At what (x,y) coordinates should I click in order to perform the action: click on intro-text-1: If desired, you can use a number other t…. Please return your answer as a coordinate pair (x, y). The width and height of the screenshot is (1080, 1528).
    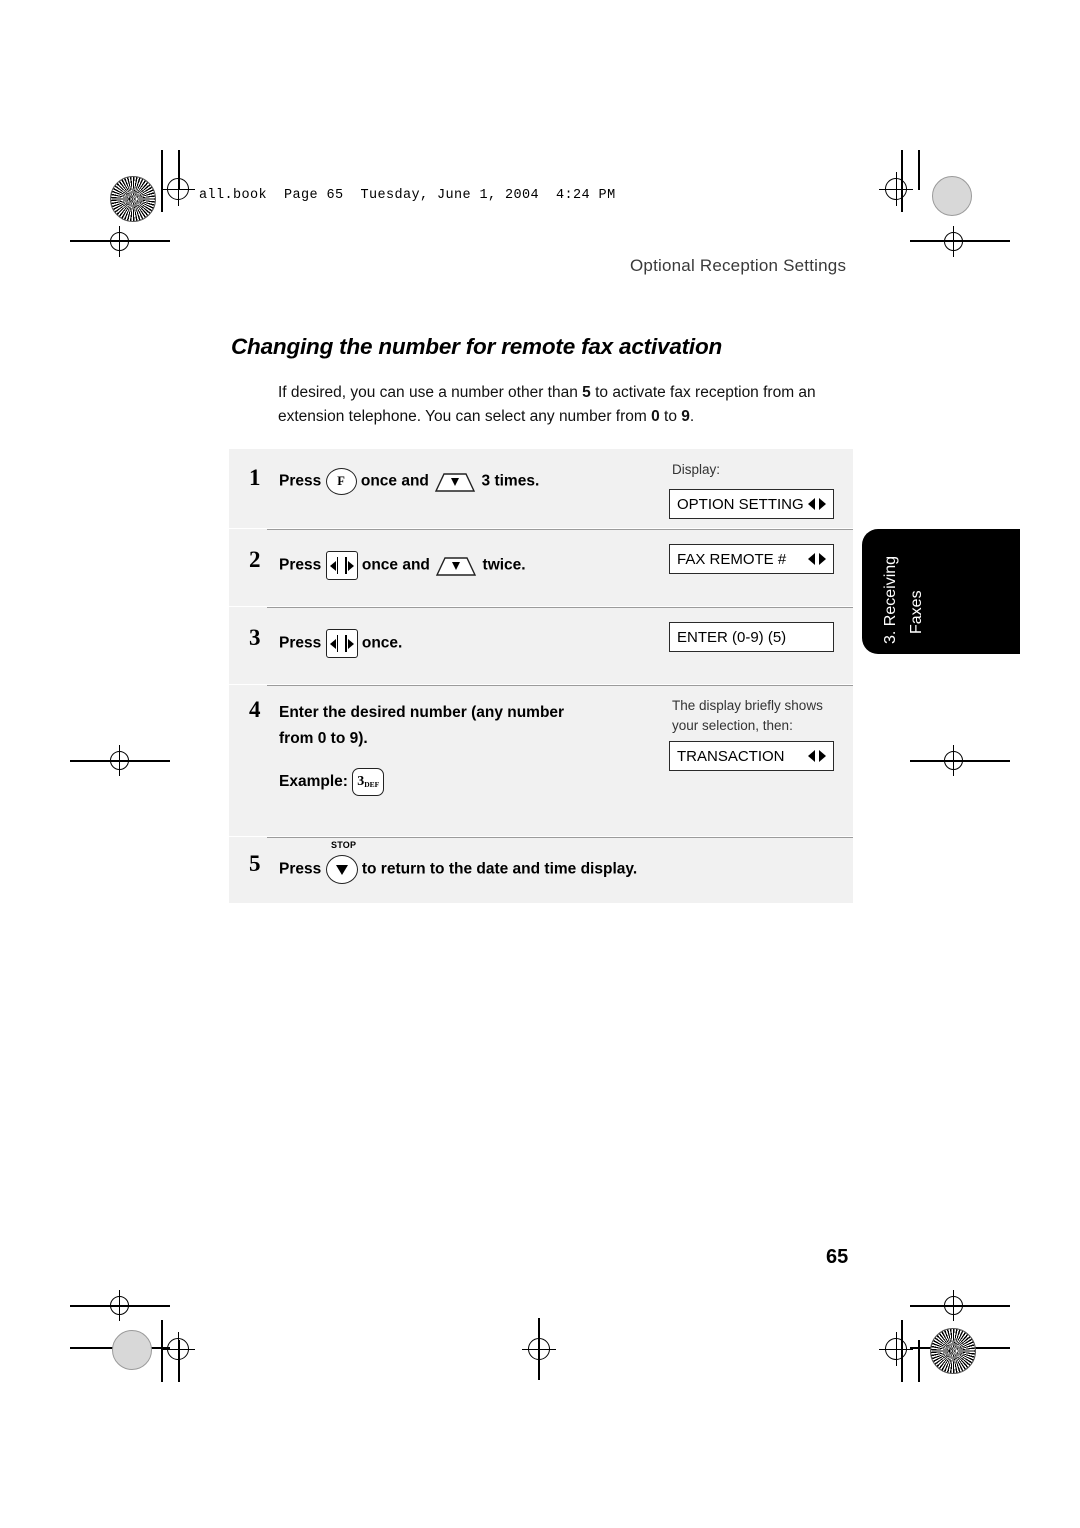
    Looking at the image, I should click on (430, 392).